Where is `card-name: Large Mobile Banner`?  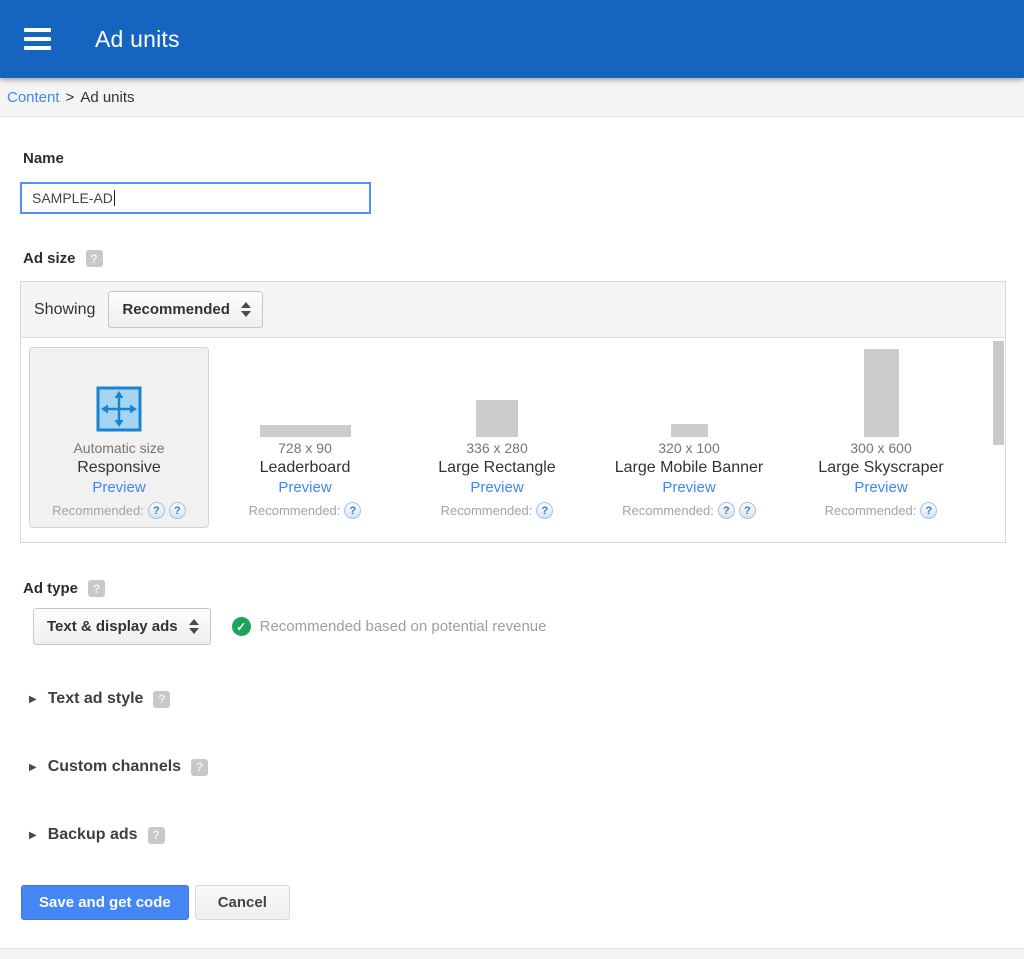 card-name: Large Mobile Banner is located at coordinates (689, 467).